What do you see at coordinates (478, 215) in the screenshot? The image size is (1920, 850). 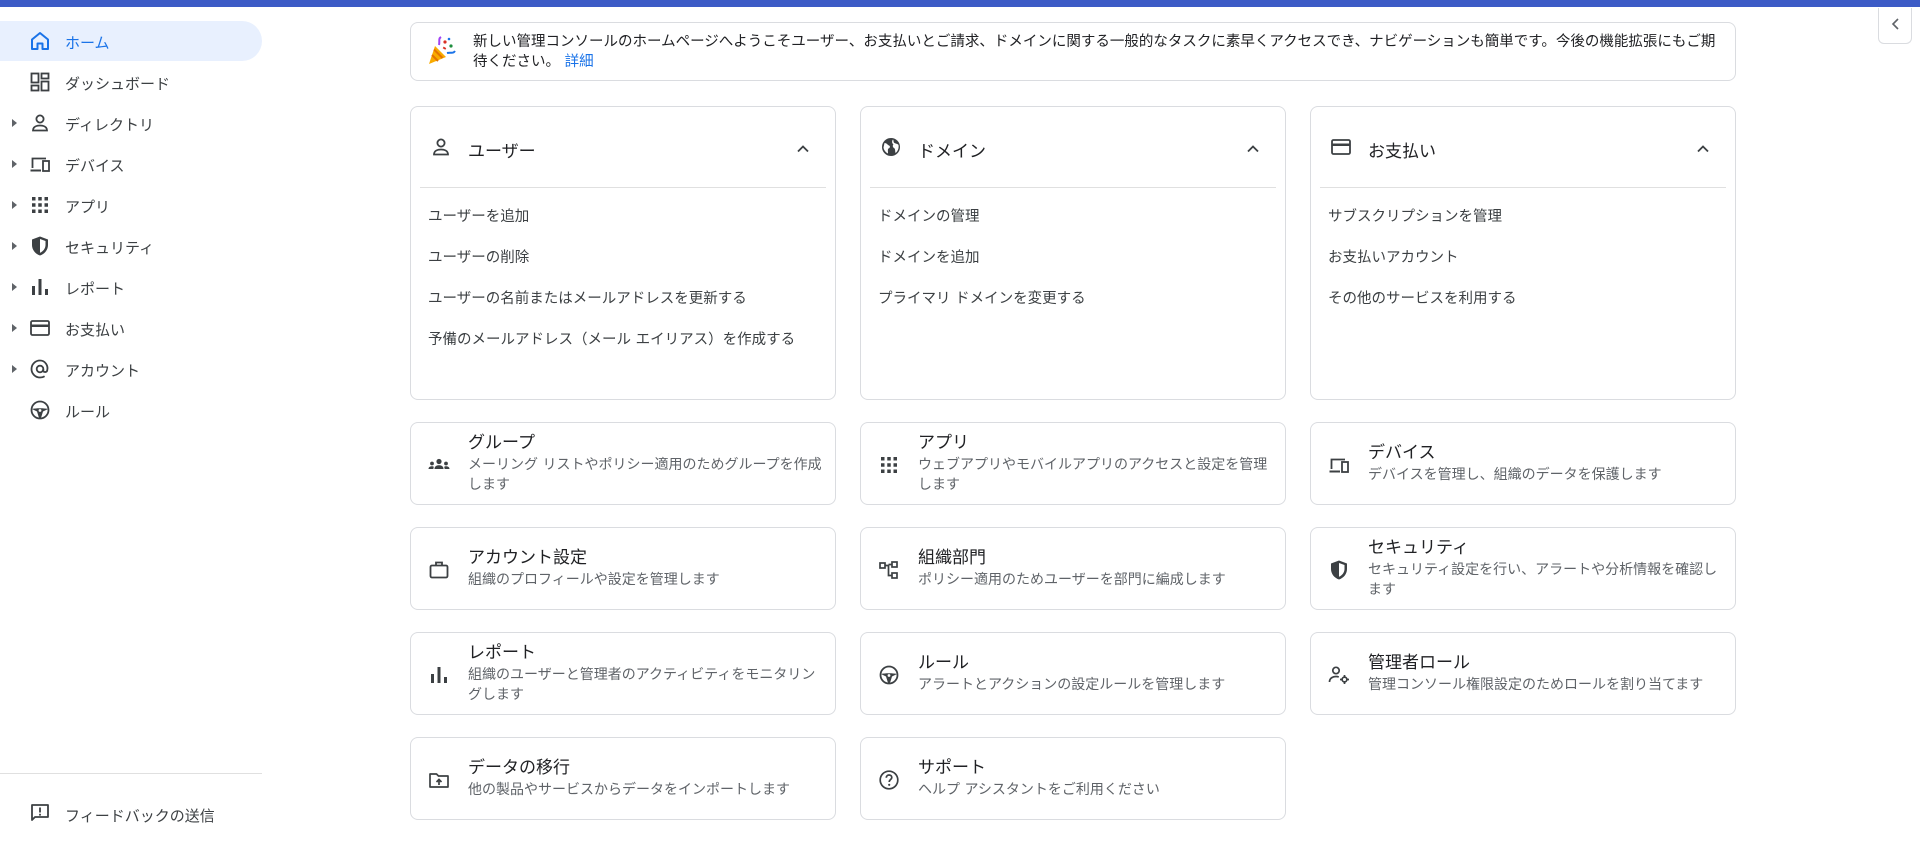 I see `add-user-link: ユーザーを追加` at bounding box center [478, 215].